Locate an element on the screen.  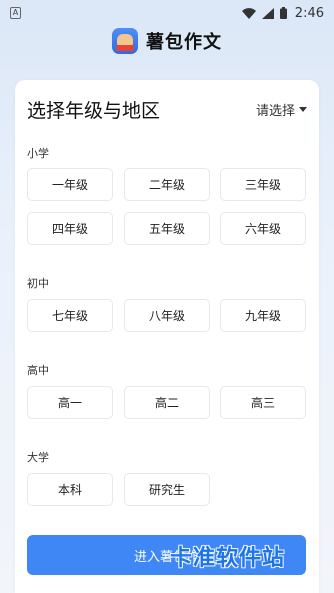
section-label-high: 高中 is located at coordinates (38, 370).